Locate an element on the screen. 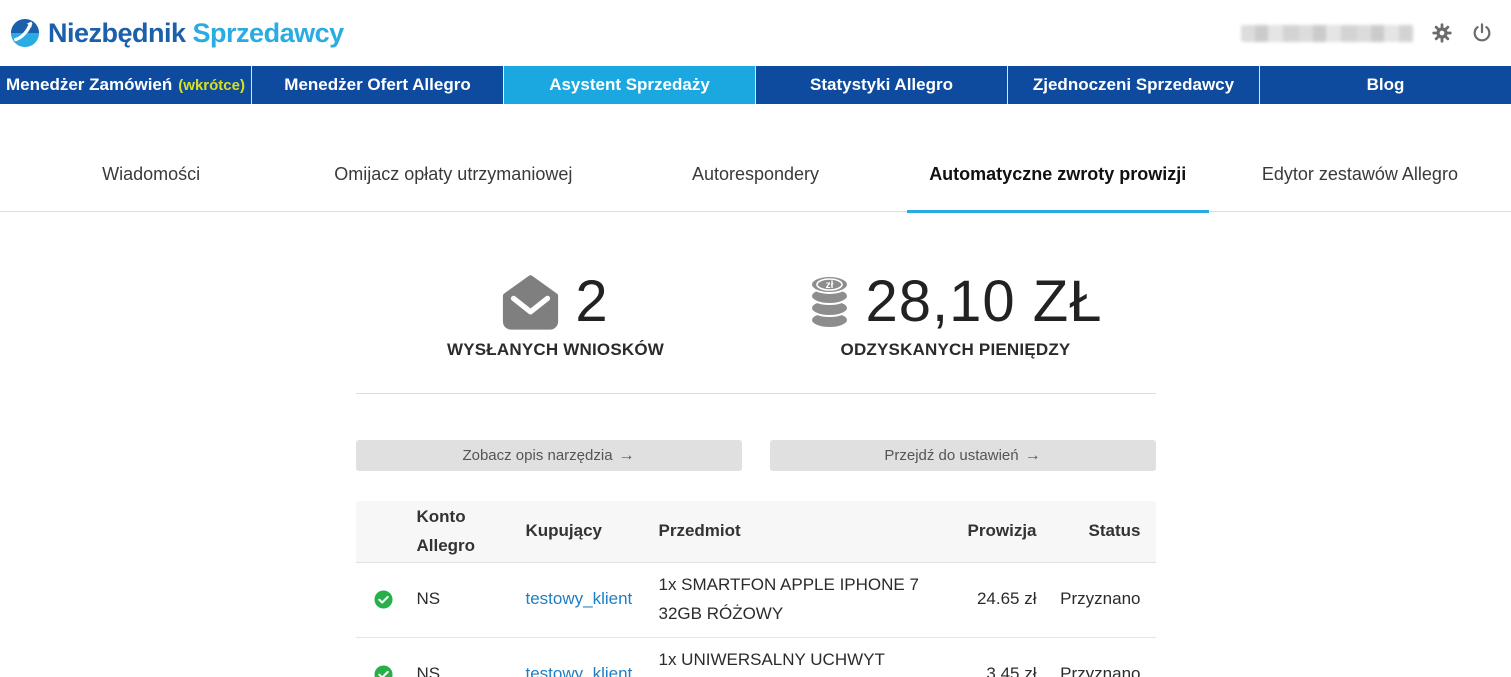 Image resolution: width=1511 pixels, height=677 pixels. header-prowizja: Prowizja is located at coordinates (1002, 531).